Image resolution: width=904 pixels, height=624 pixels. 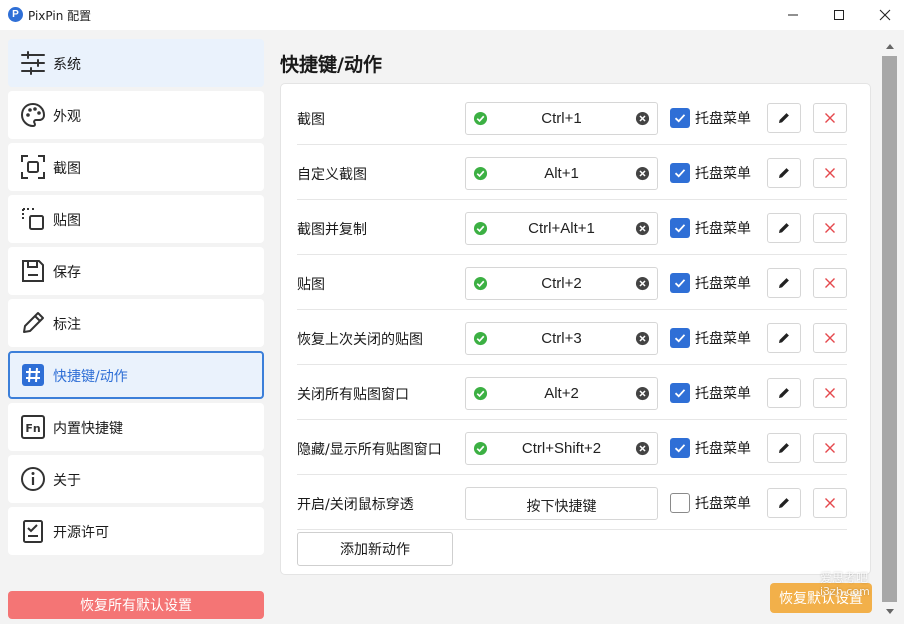 I want to click on hotkey-input: 按下快捷键, so click(x=561, y=503).